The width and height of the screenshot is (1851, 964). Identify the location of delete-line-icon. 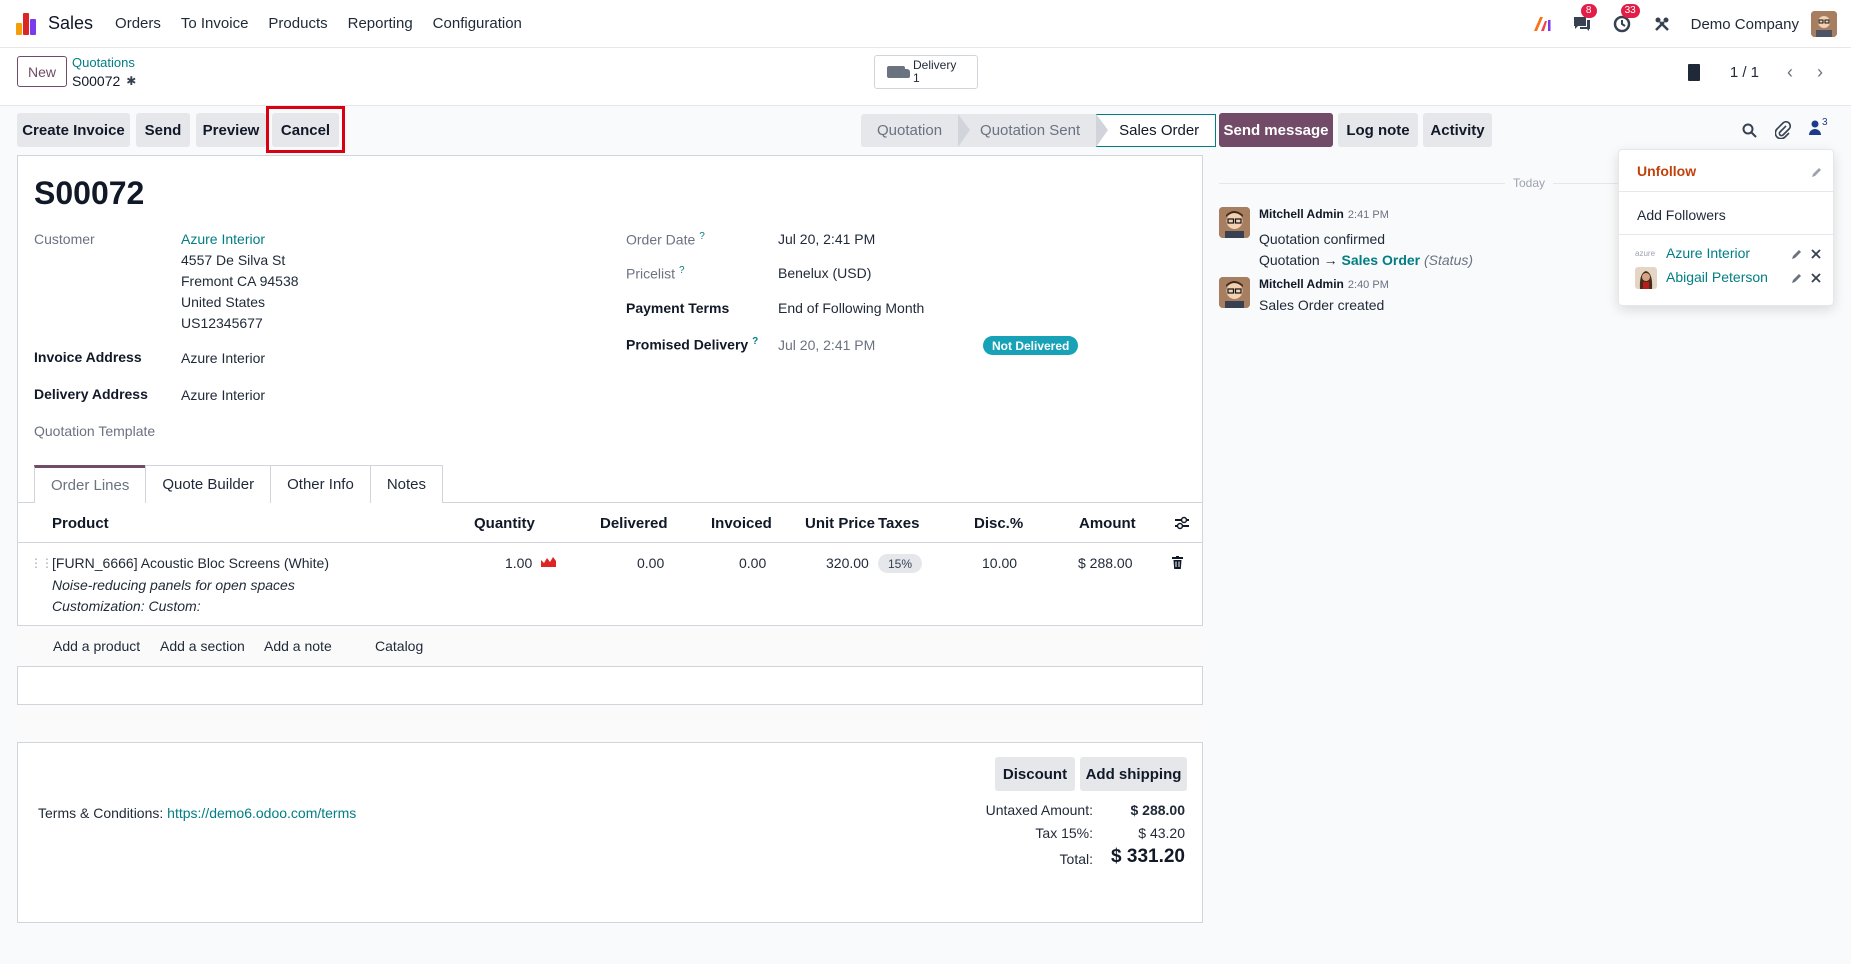
(1177, 562).